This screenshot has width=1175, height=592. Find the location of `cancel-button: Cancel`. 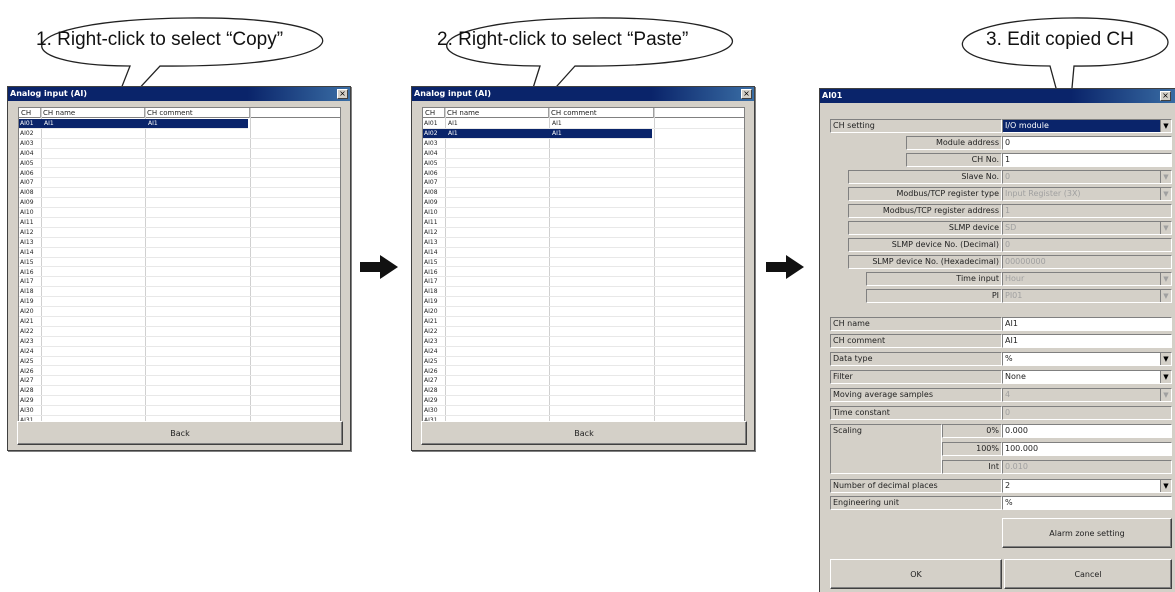

cancel-button: Cancel is located at coordinates (1088, 574).